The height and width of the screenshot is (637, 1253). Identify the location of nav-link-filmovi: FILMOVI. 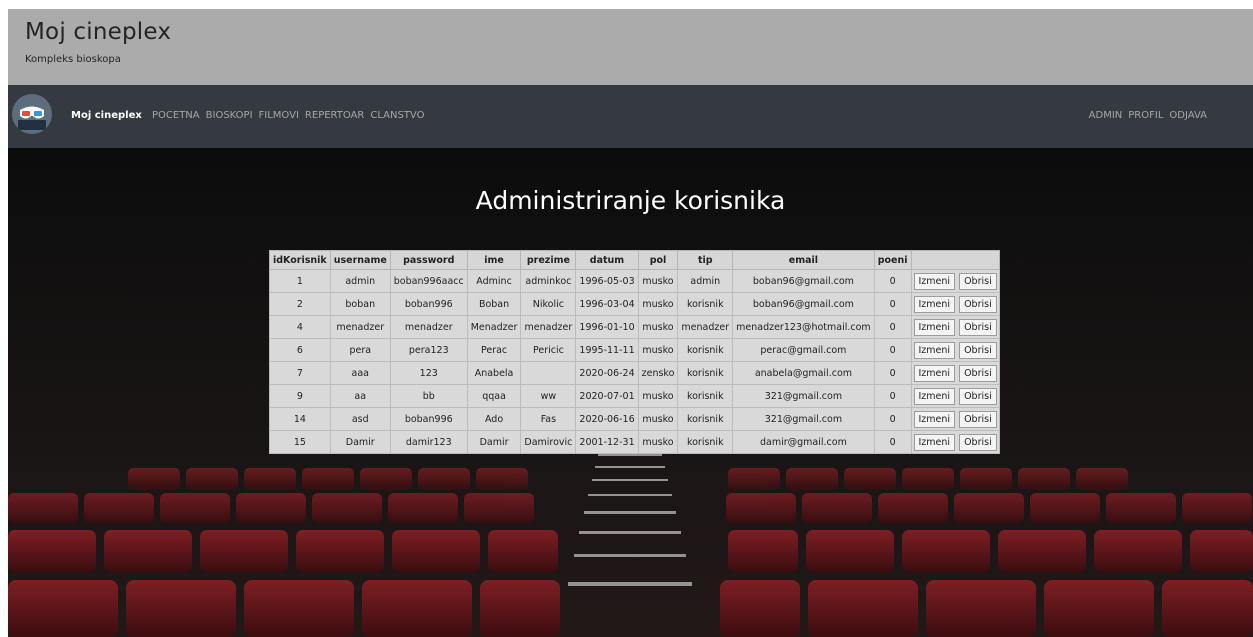
(279, 115).